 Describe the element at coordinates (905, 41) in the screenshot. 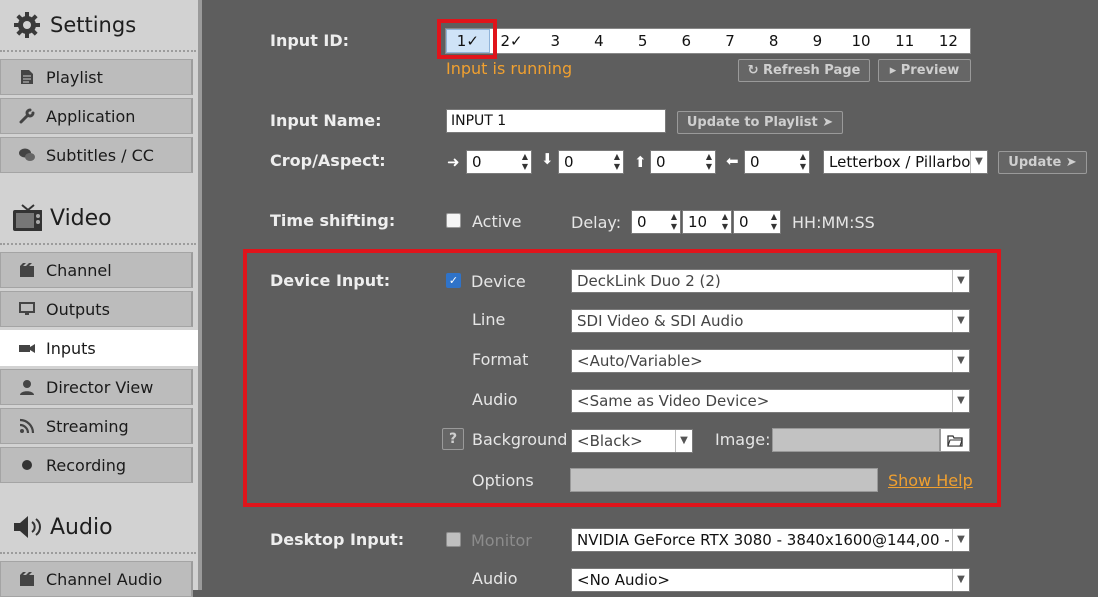

I see `input-tab-11: 11` at that location.